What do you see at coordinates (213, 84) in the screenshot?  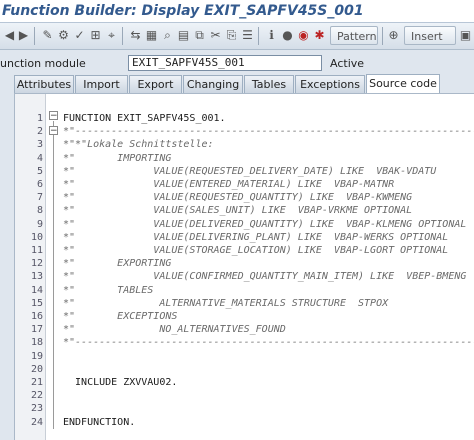 I see `tab-changing: Changing` at bounding box center [213, 84].